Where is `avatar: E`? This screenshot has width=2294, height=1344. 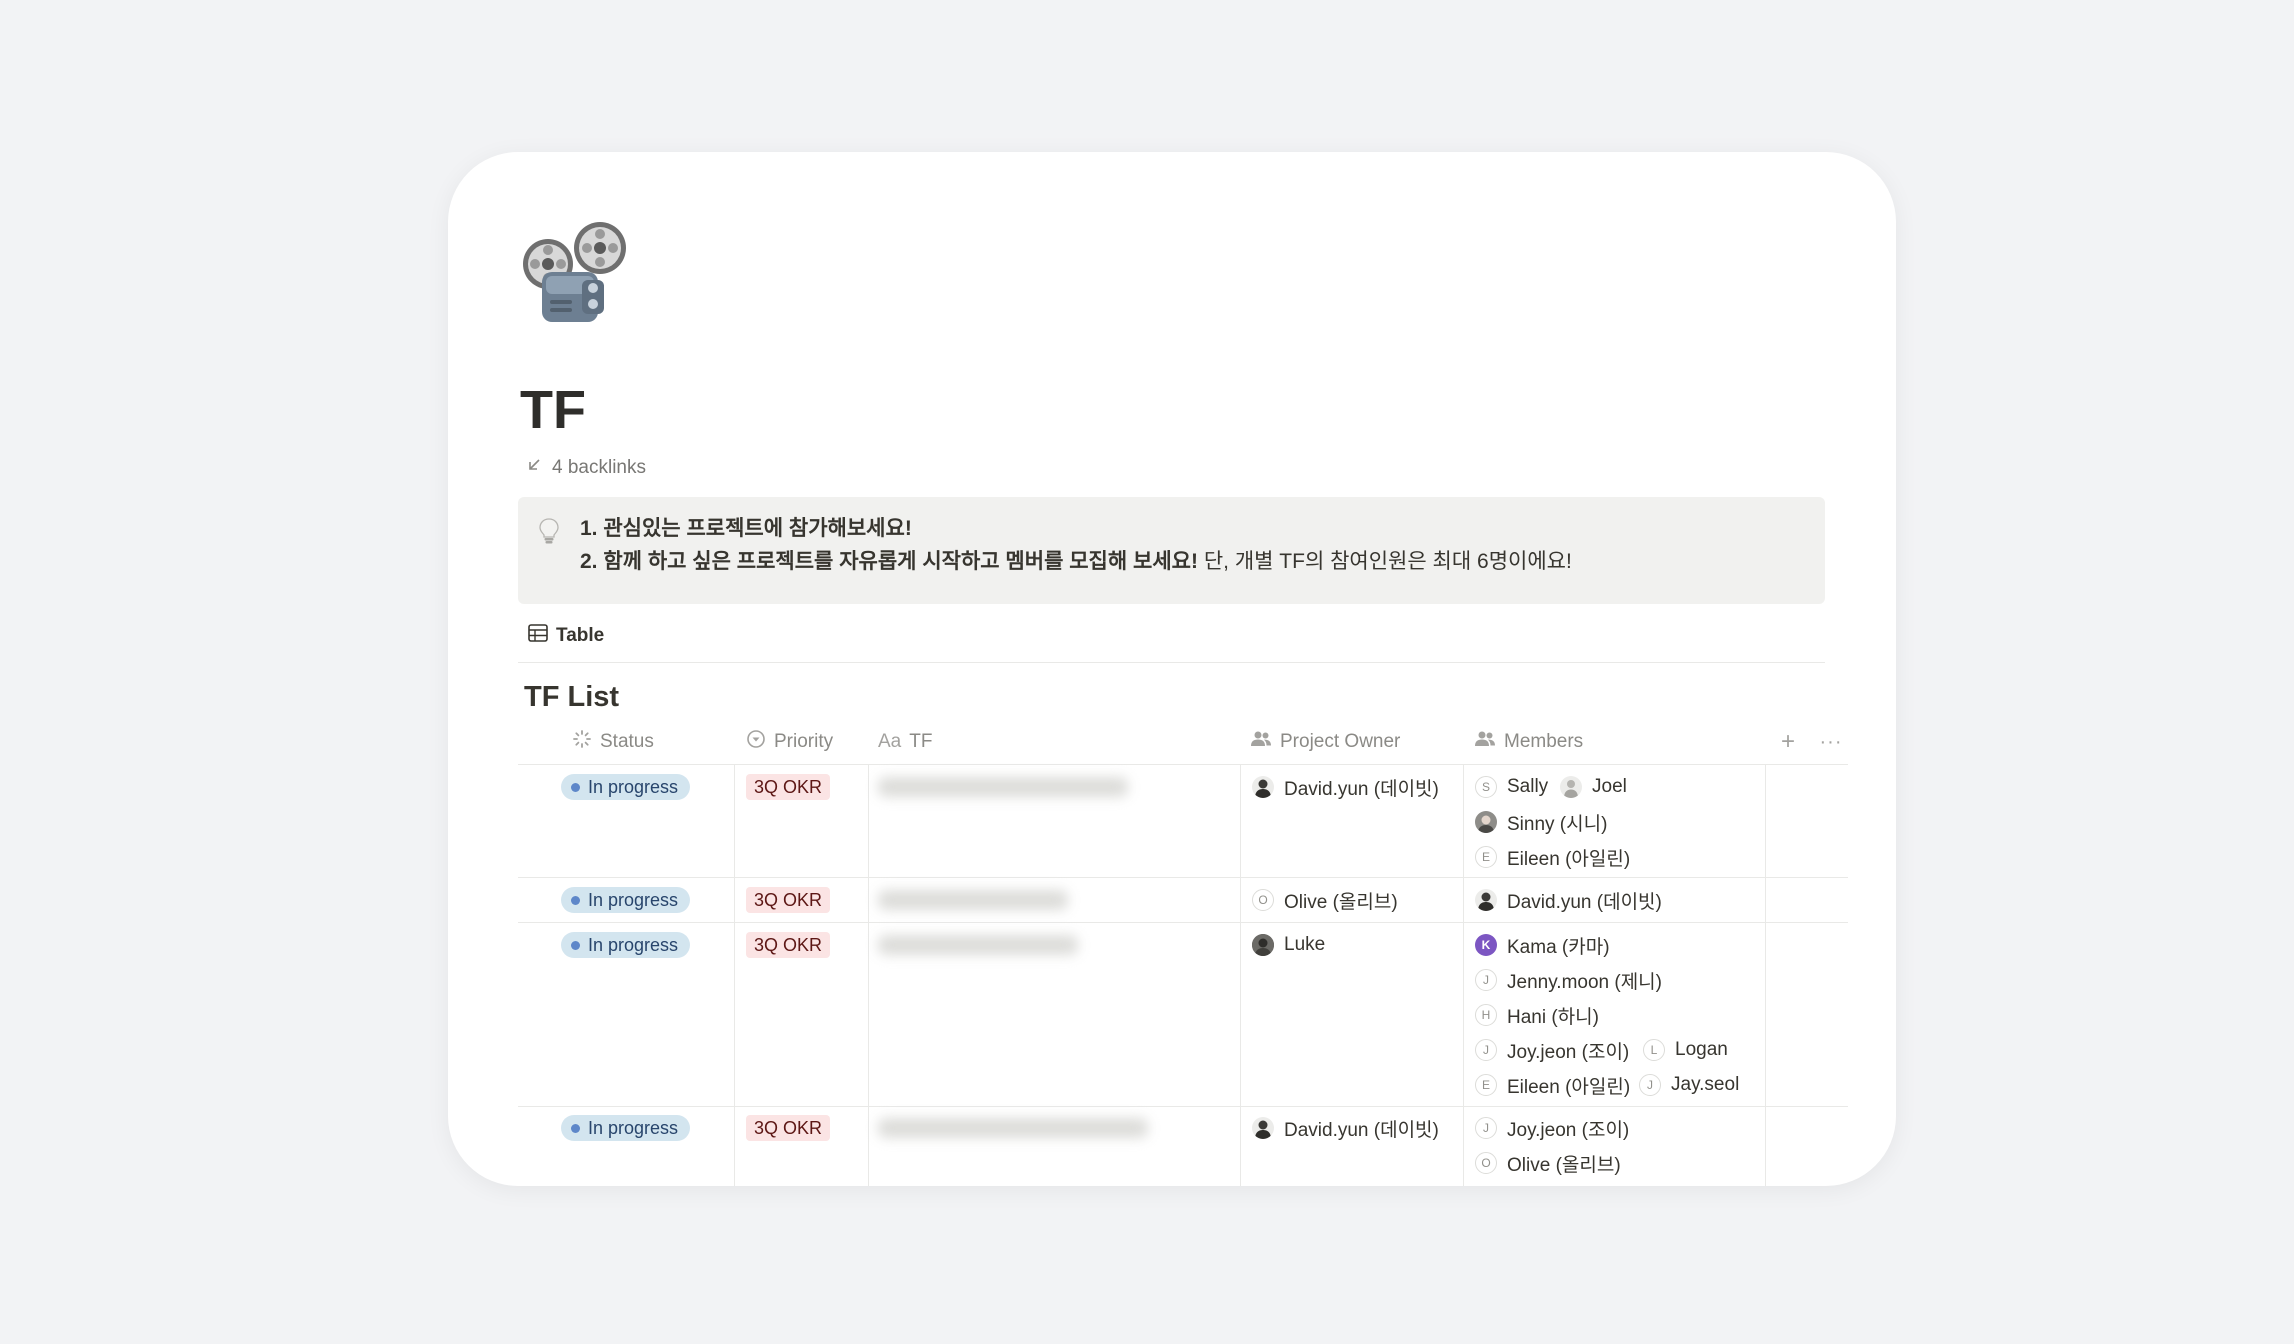 avatar: E is located at coordinates (1486, 1085).